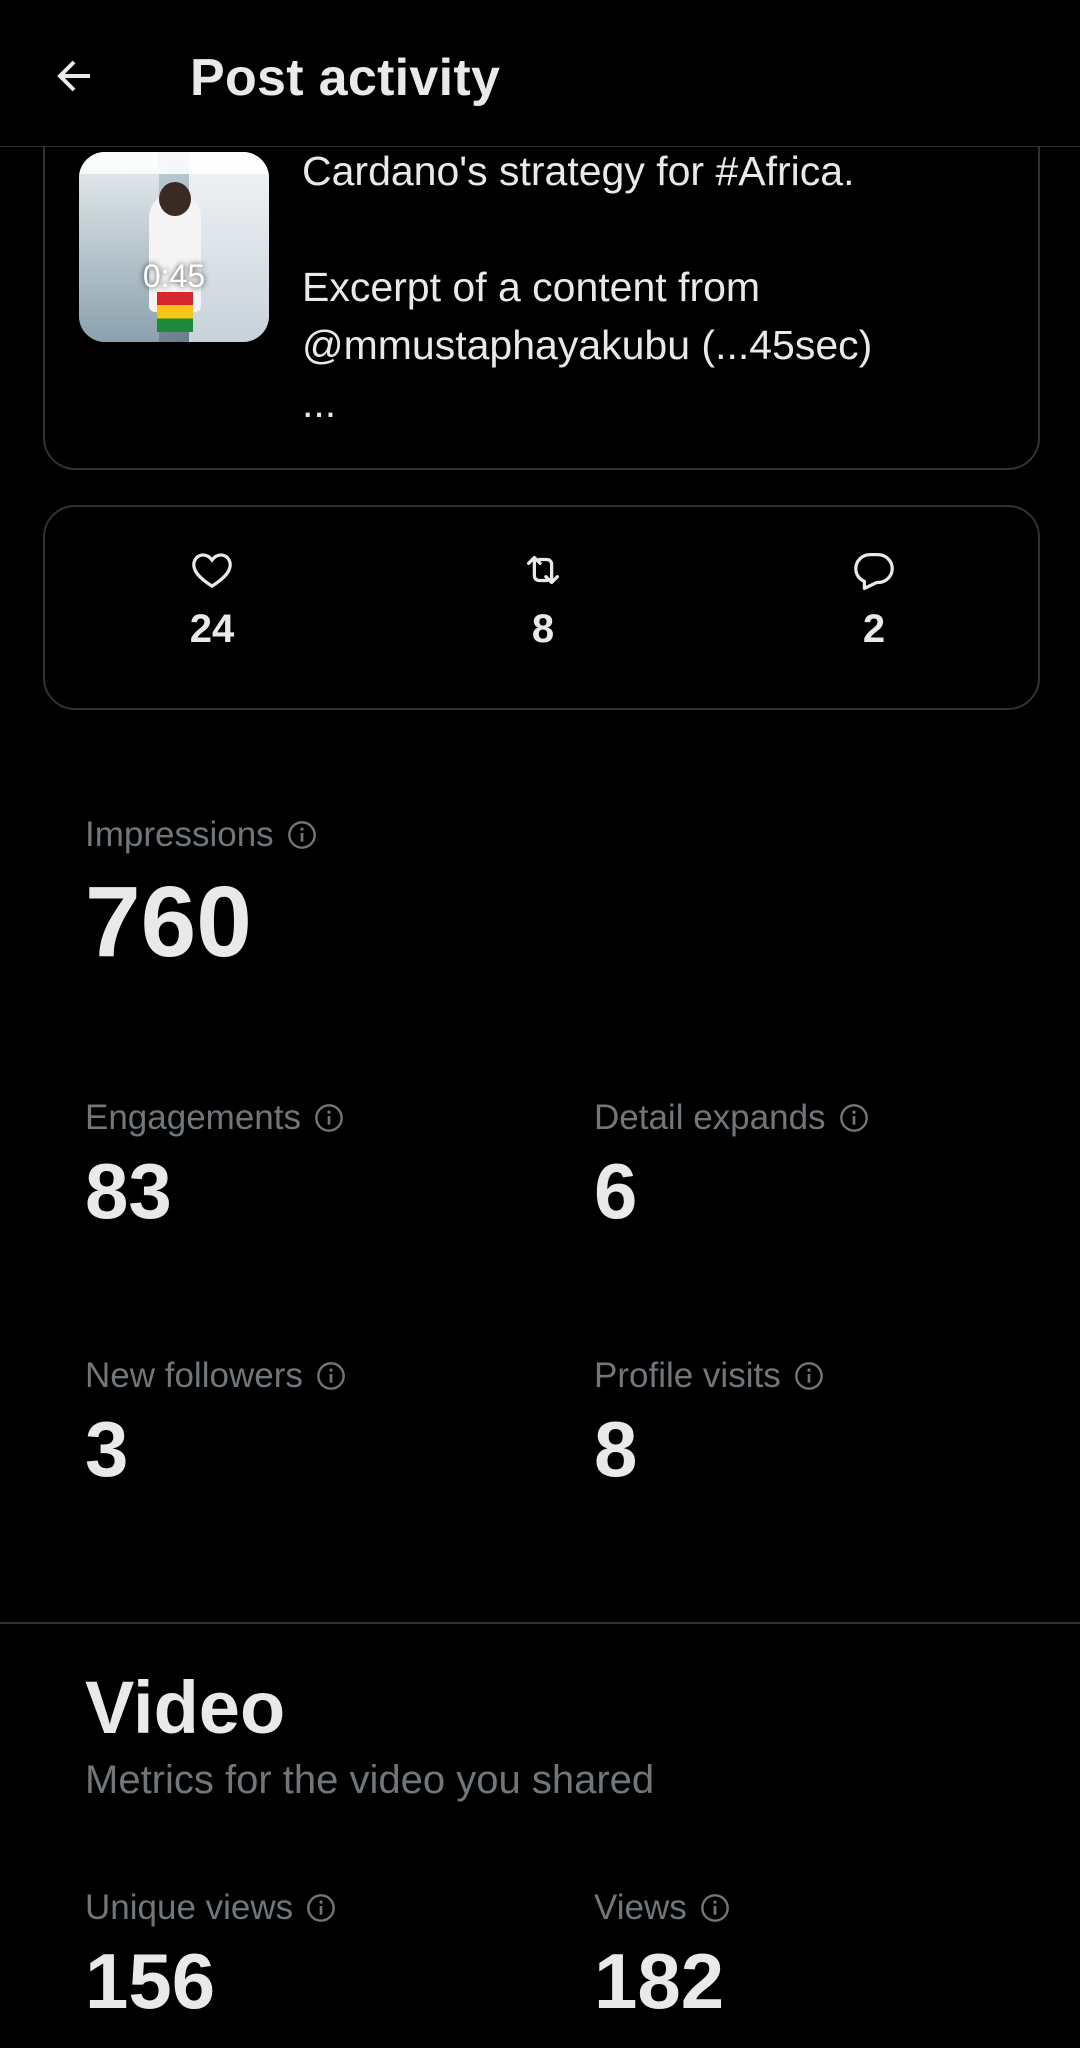 The width and height of the screenshot is (1080, 2048). What do you see at coordinates (212, 629) in the screenshot?
I see `likes-count: 24` at bounding box center [212, 629].